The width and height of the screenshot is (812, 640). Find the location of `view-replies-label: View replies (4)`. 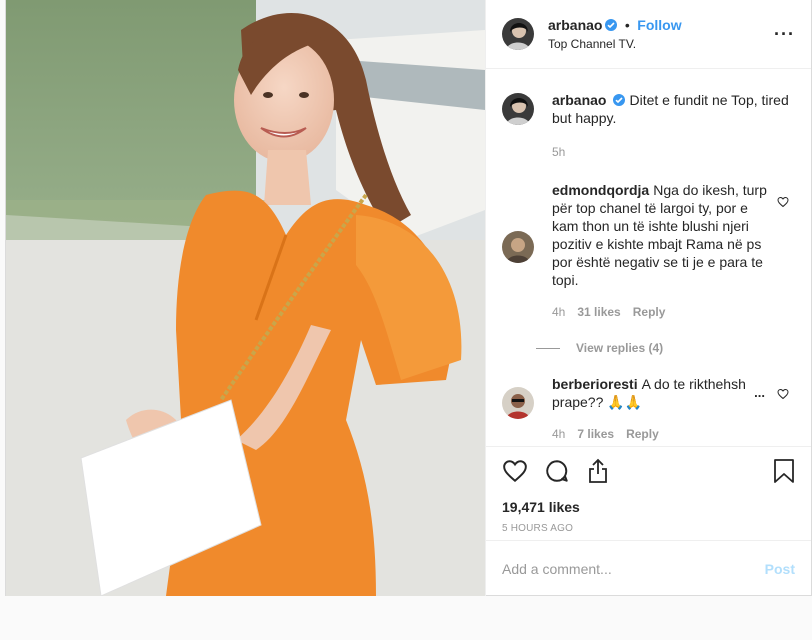

view-replies-label: View replies (4) is located at coordinates (620, 348).